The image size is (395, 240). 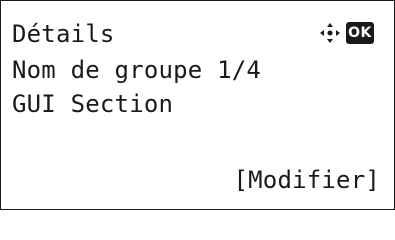 I want to click on four-way-navigation-icon, so click(x=330, y=33).